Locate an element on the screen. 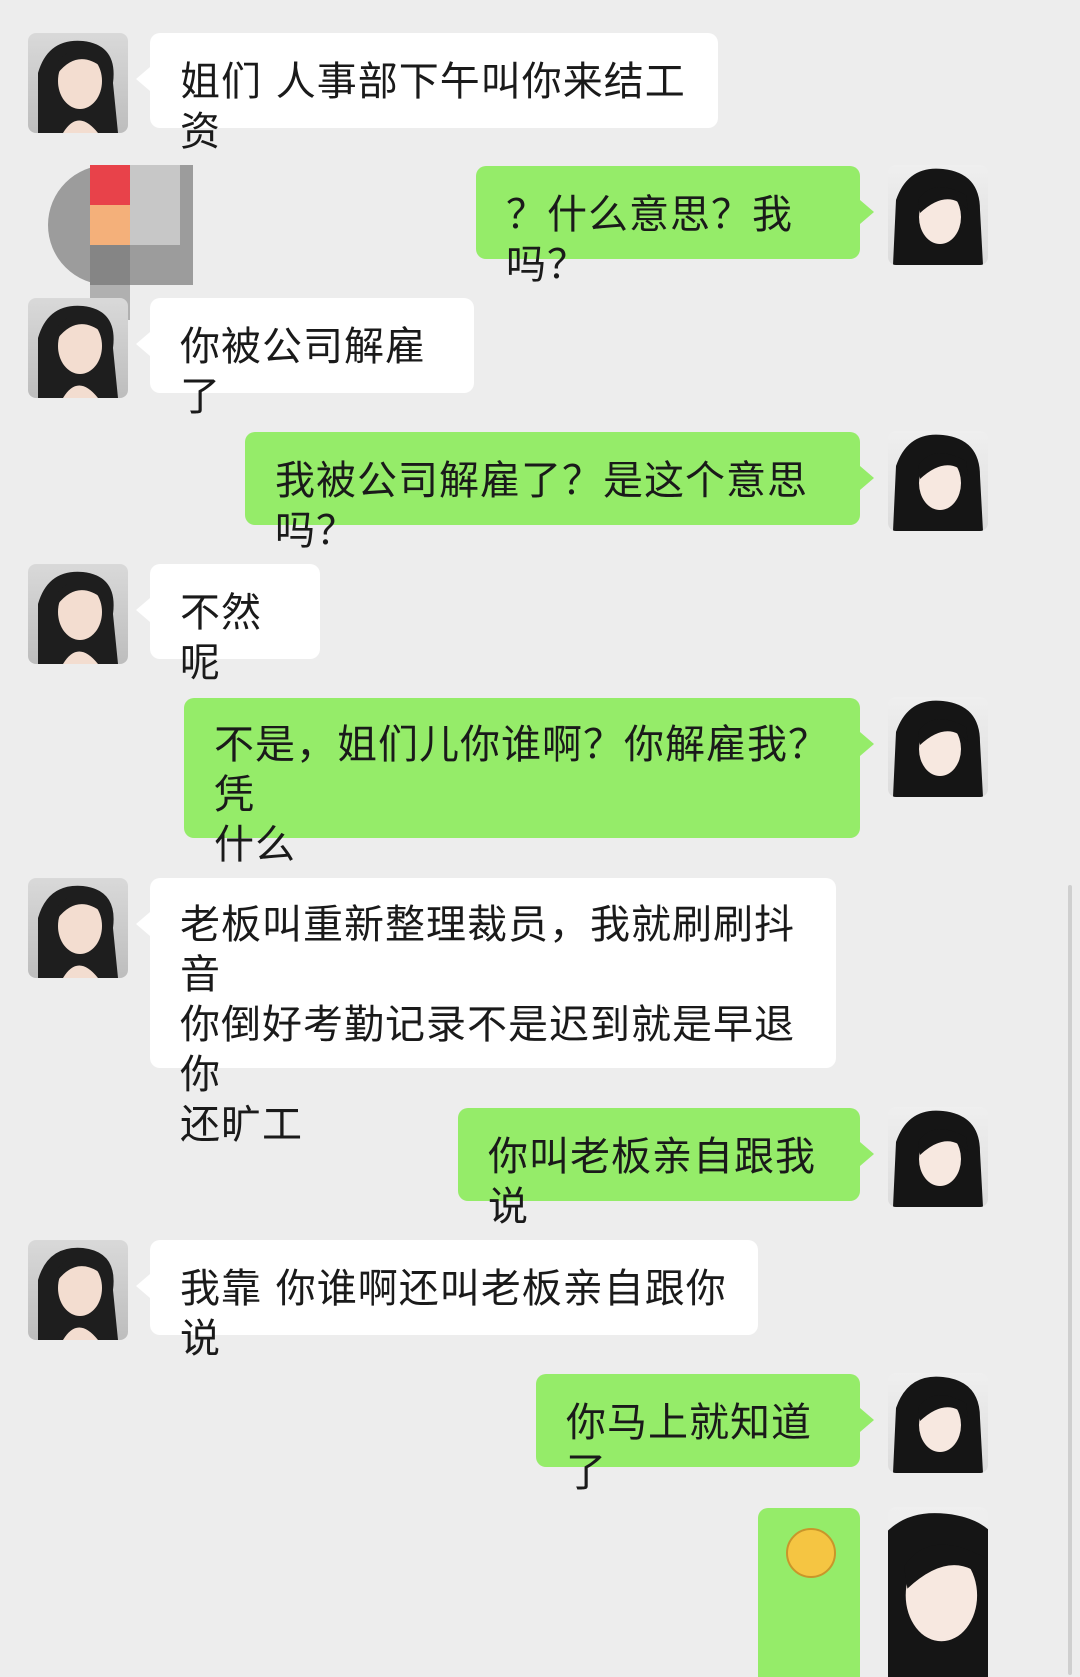 Image resolution: width=1080 pixels, height=1677 pixels. message-text: 你被公司解雇了 is located at coordinates (303, 372).